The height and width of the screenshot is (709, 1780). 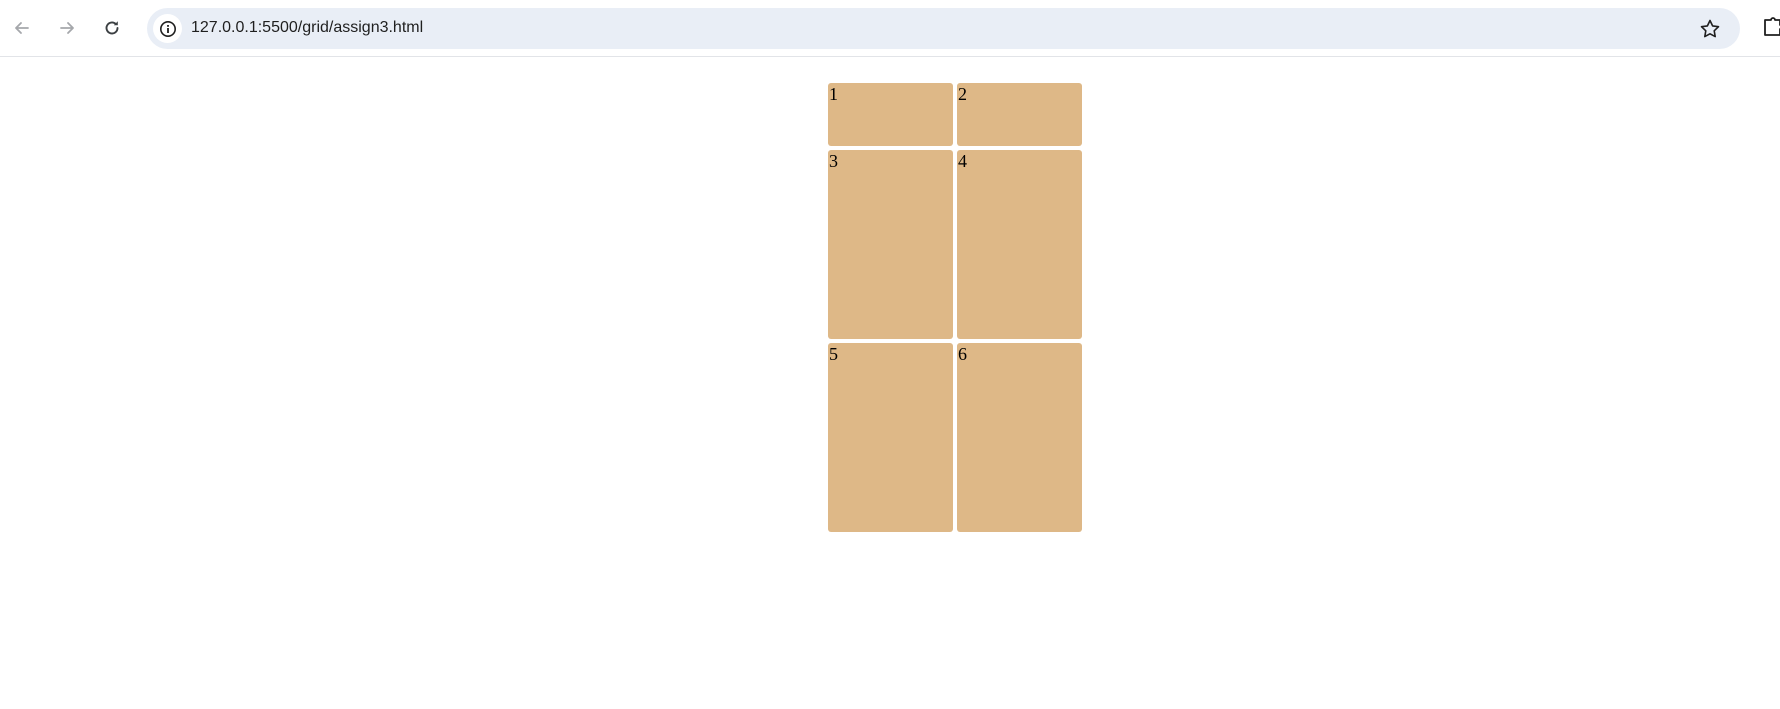 I want to click on back-button, so click(x=22, y=28).